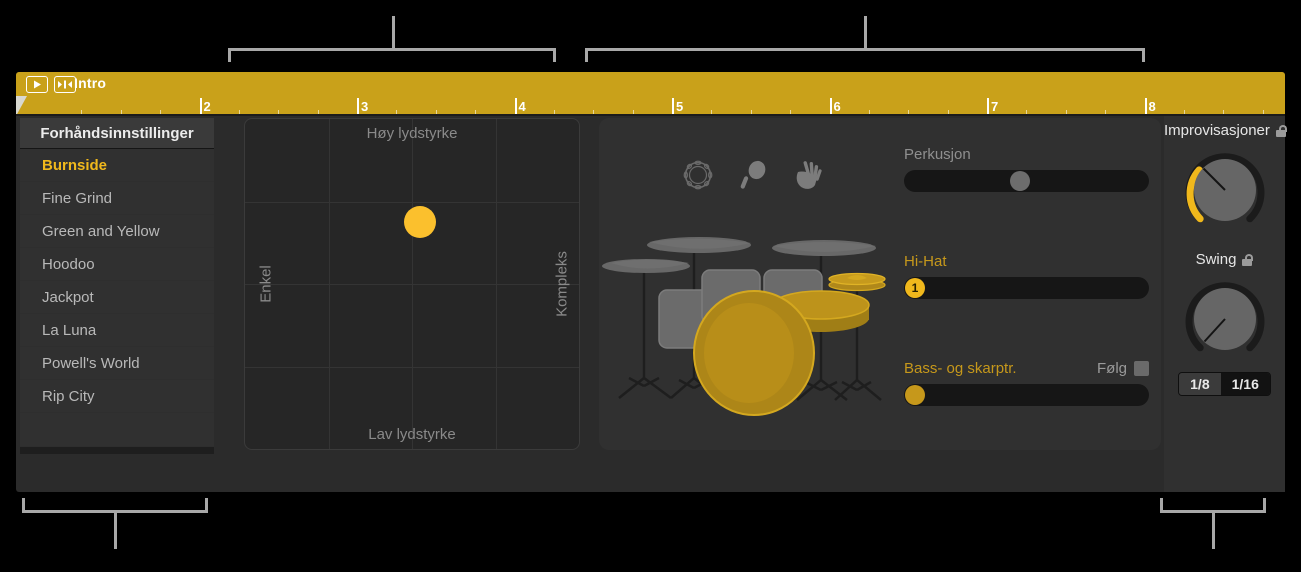  Describe the element at coordinates (680, 106) in the screenshot. I see `ruler-bar-number: 5` at that location.